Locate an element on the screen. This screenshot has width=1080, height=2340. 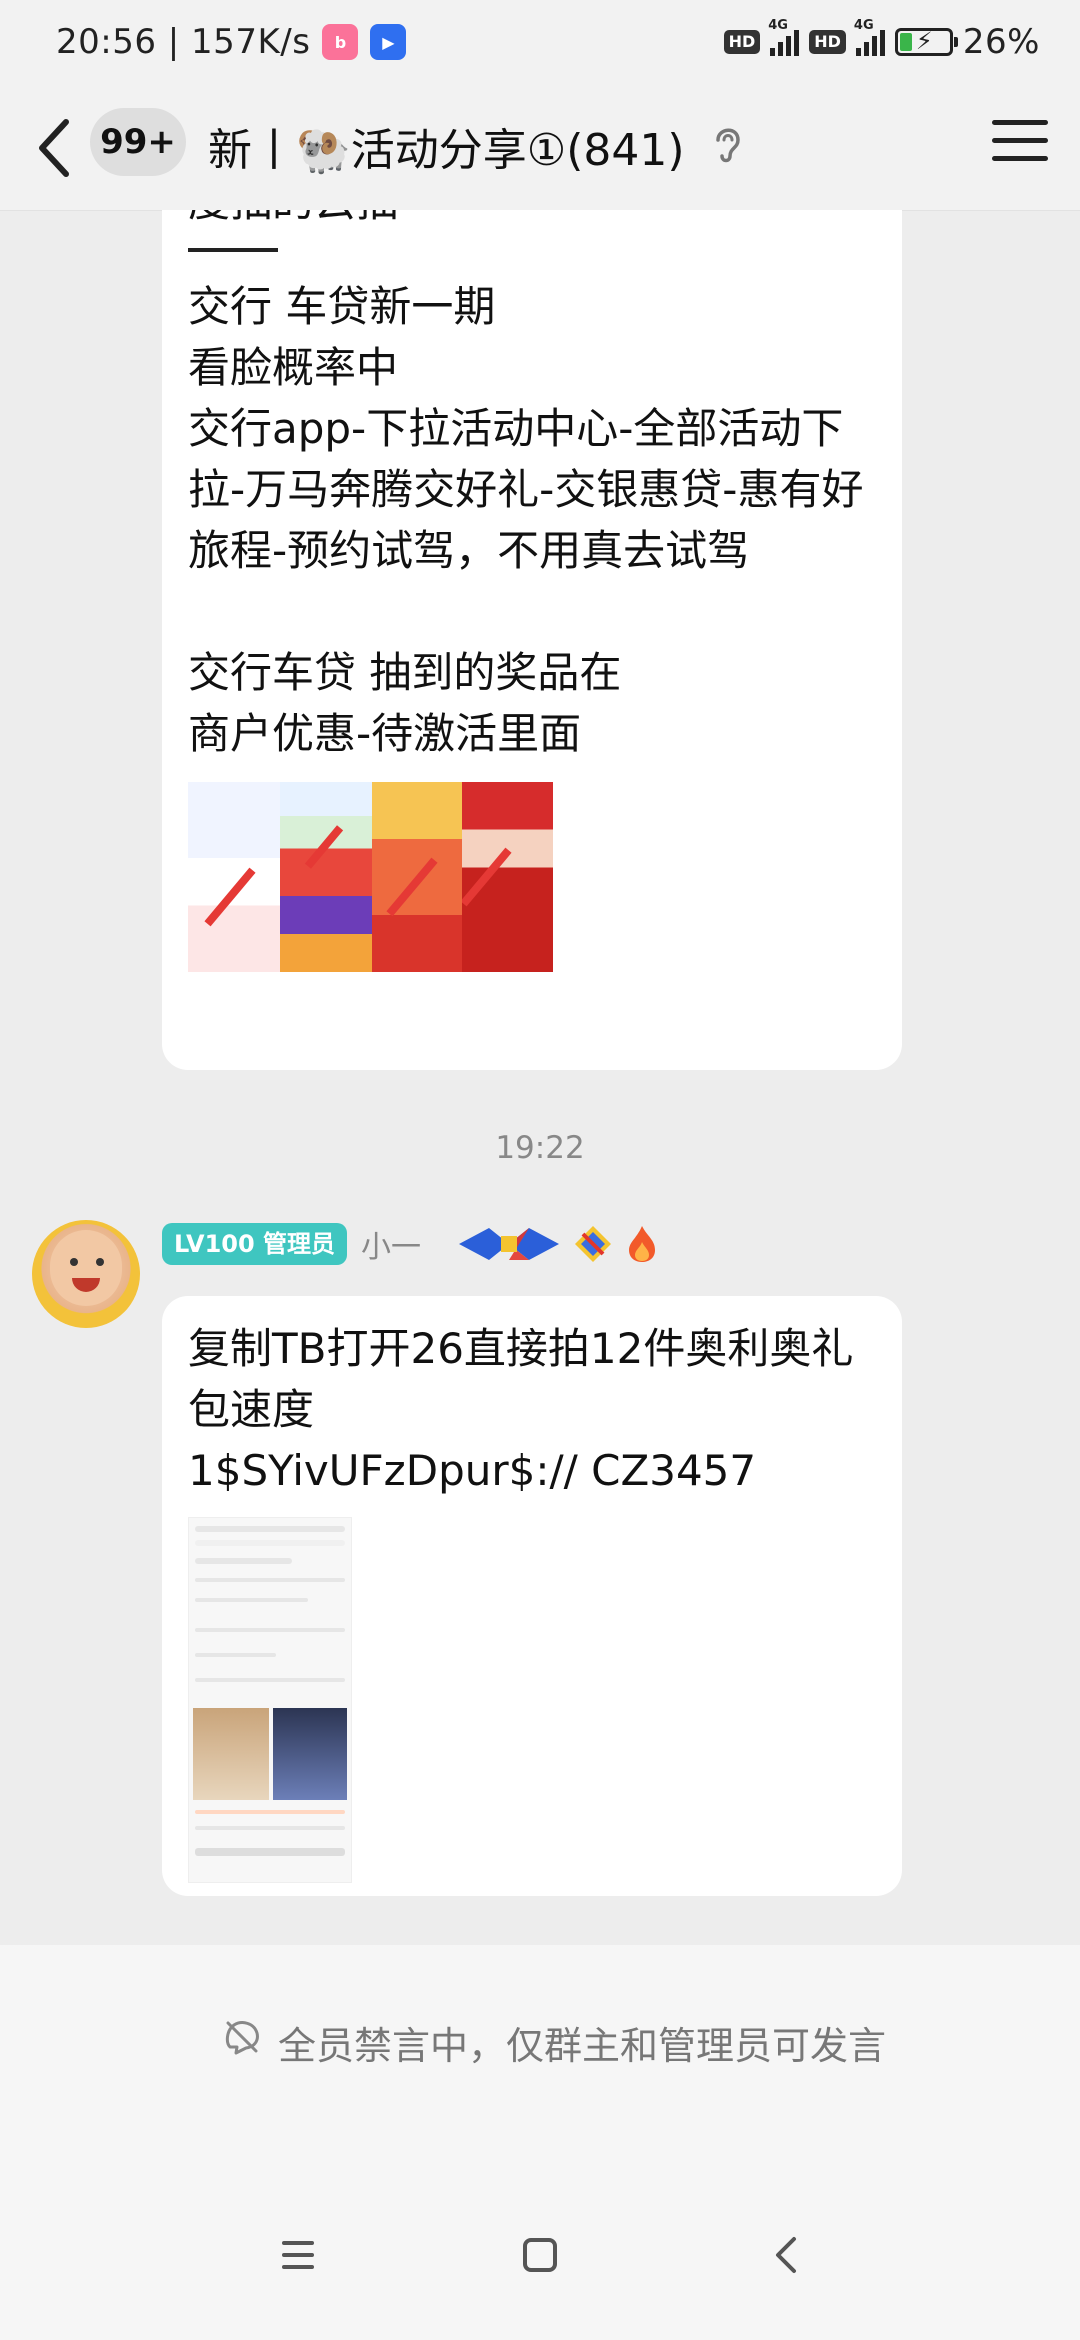
signal-icon-2: 4G is located at coordinates (869, 37).